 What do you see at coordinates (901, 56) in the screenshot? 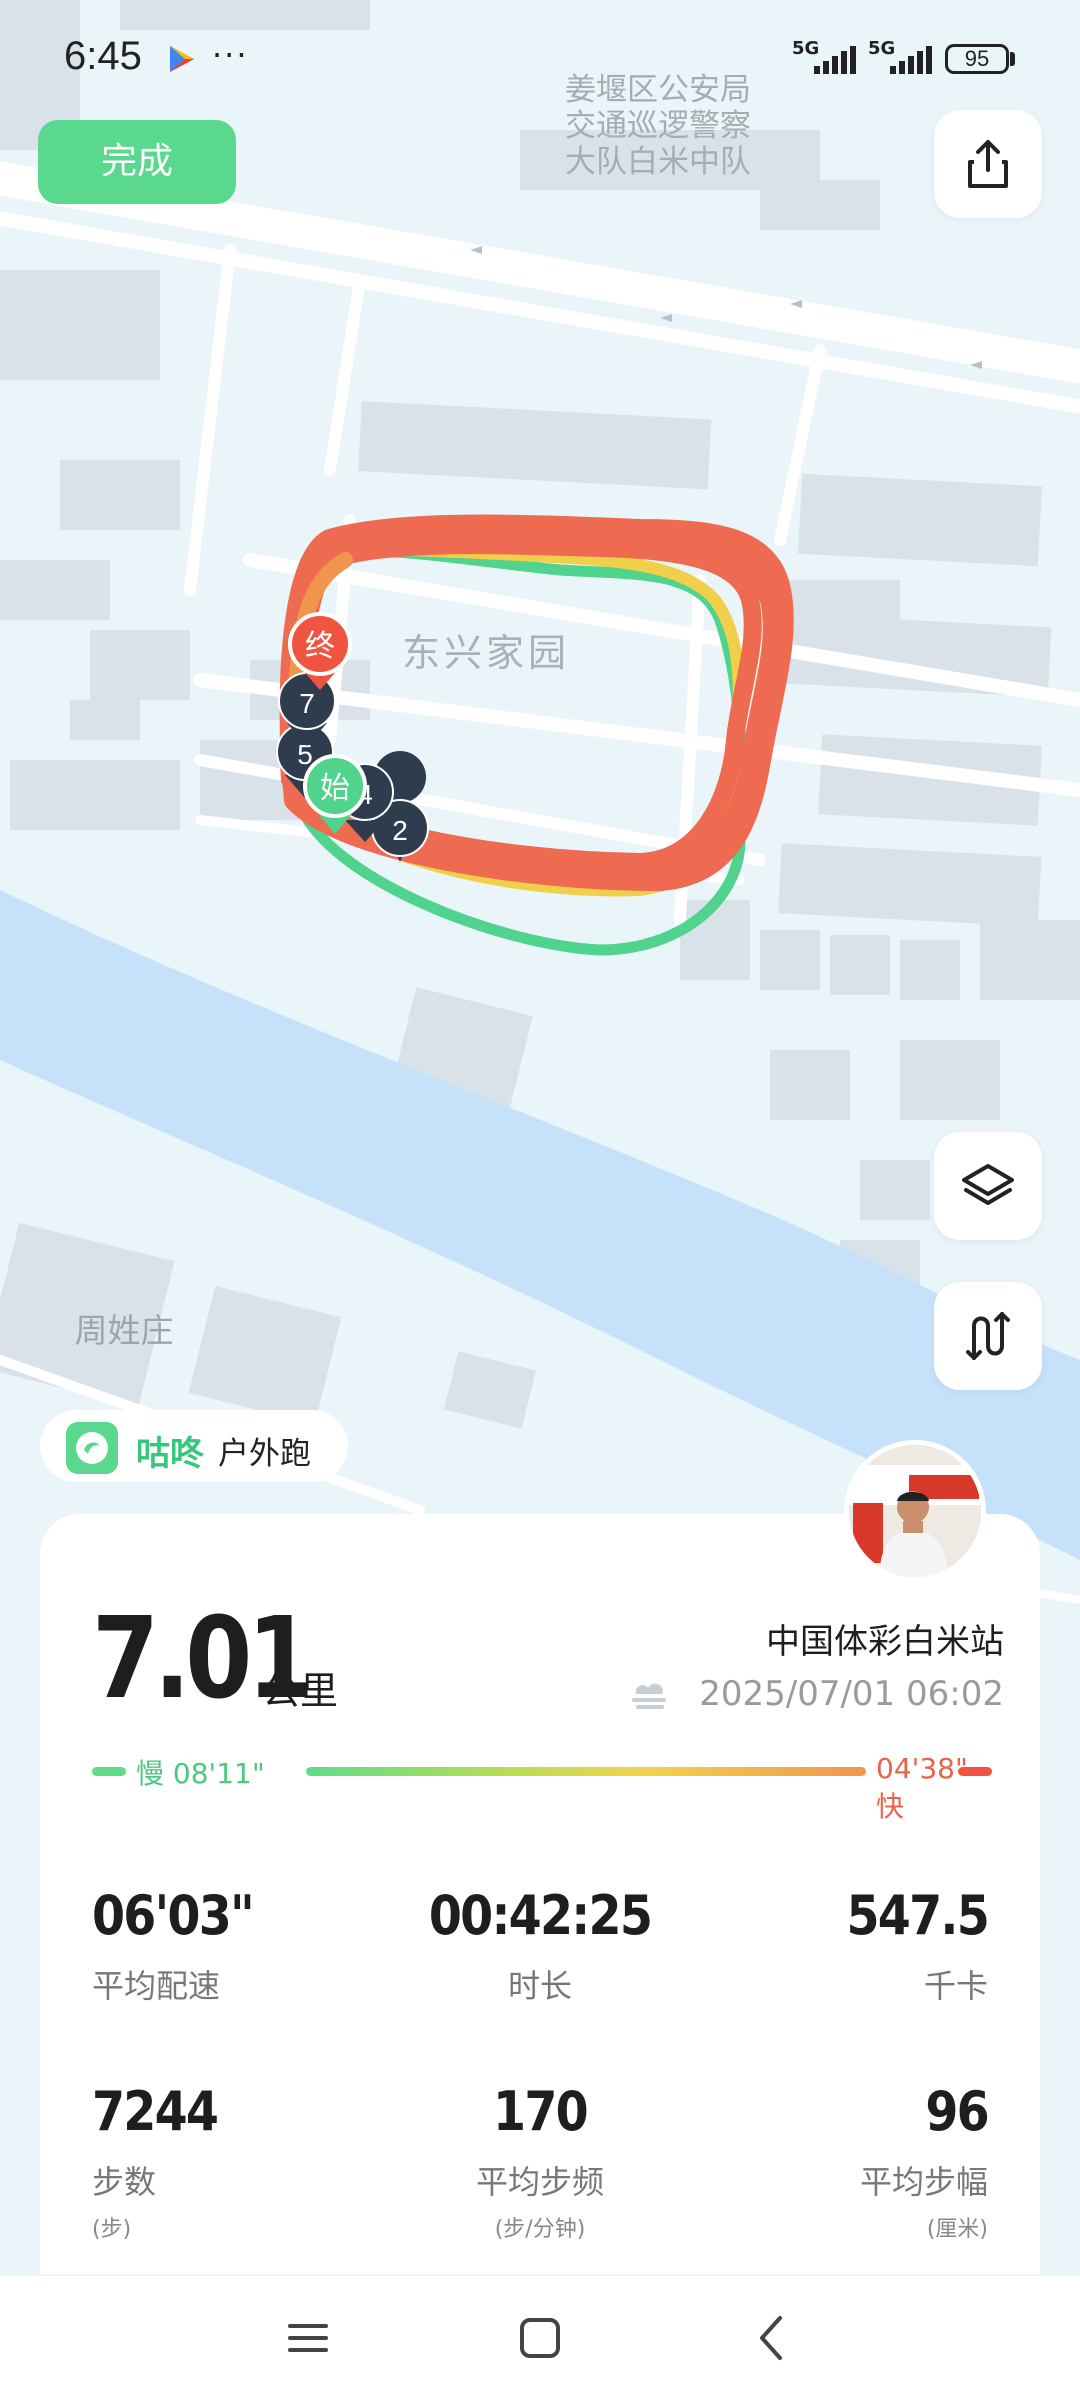
I see `signal-icon-2: 5G` at bounding box center [901, 56].